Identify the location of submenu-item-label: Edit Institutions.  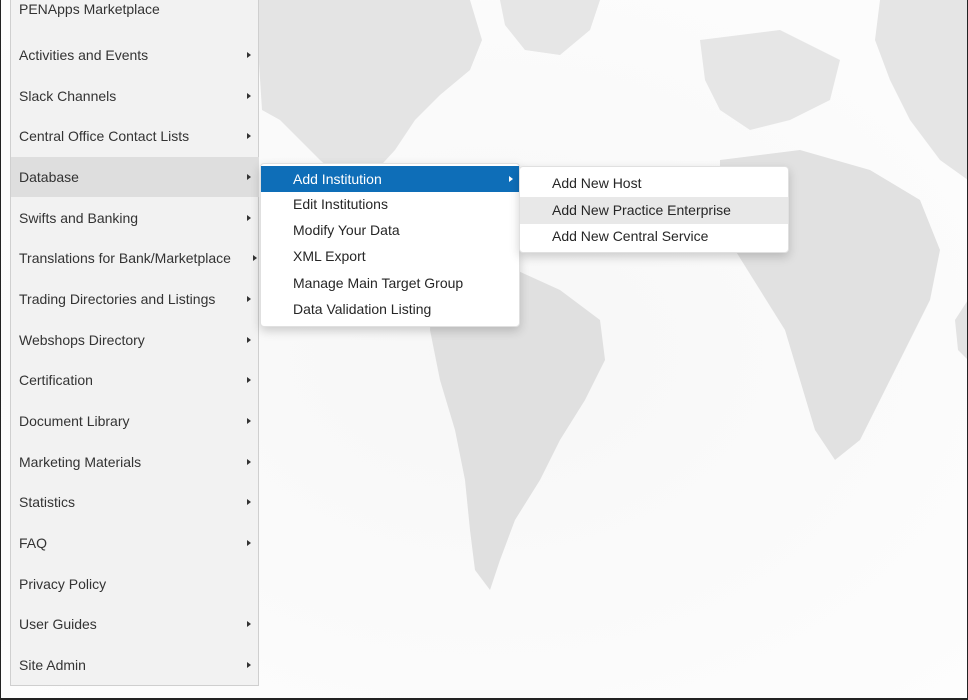
(340, 204).